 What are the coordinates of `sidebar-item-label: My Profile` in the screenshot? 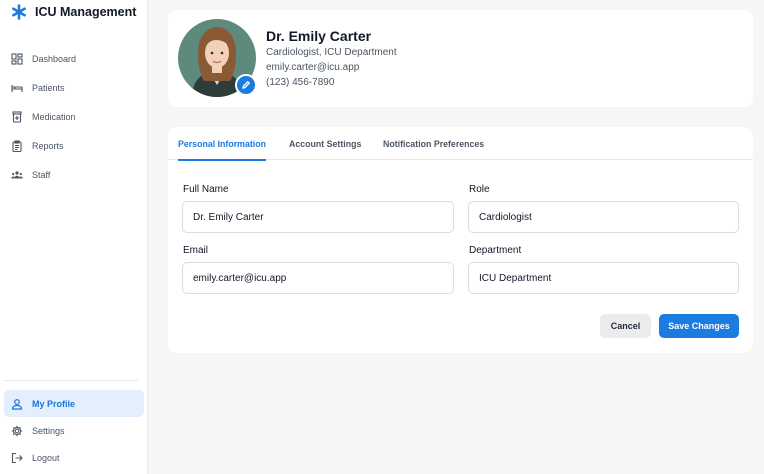 It's located at (54, 403).